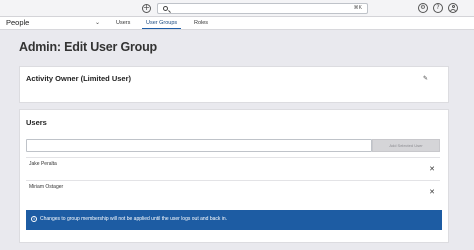 Image resolution: width=474 pixels, height=250 pixels. I want to click on list-item: Jake Peralta ✕, so click(233, 167).